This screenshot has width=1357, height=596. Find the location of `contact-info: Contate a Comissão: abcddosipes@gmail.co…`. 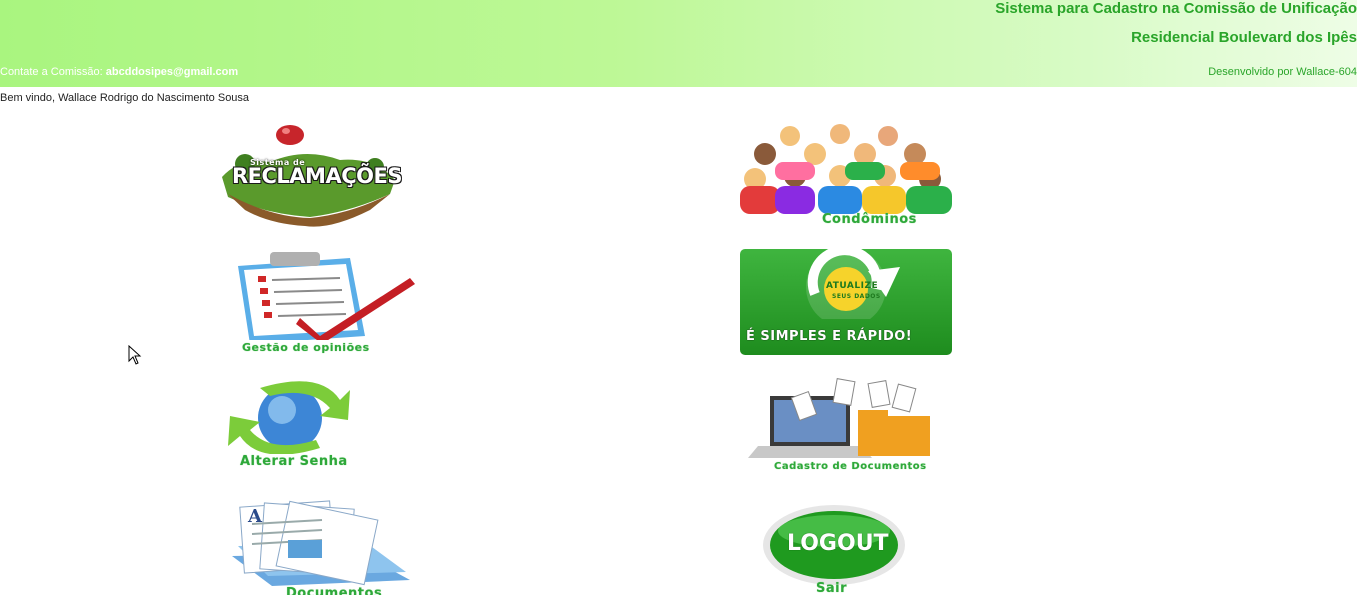

contact-info: Contate a Comissão: abcddosipes@gmail.co… is located at coordinates (119, 72).